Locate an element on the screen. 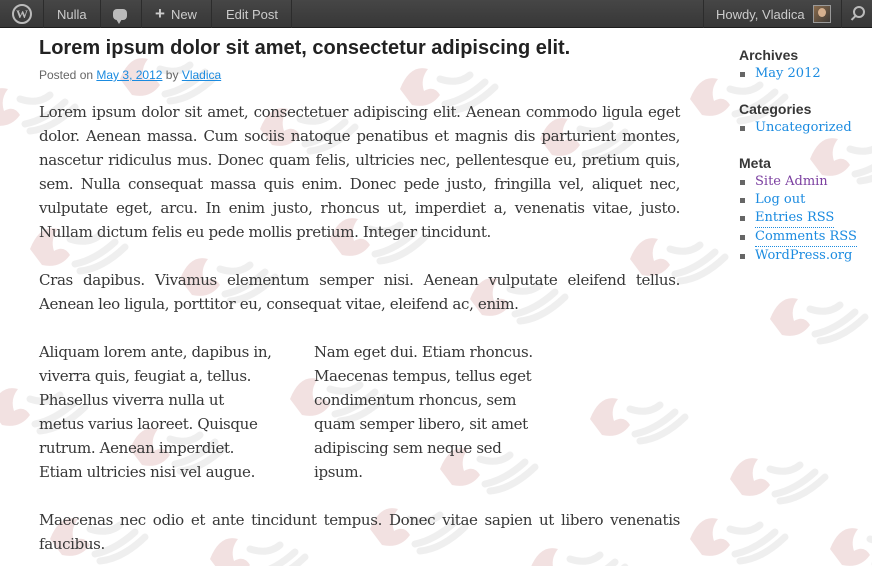 This screenshot has height=566, width=872. site-admin-link: Site Admin is located at coordinates (791, 182).